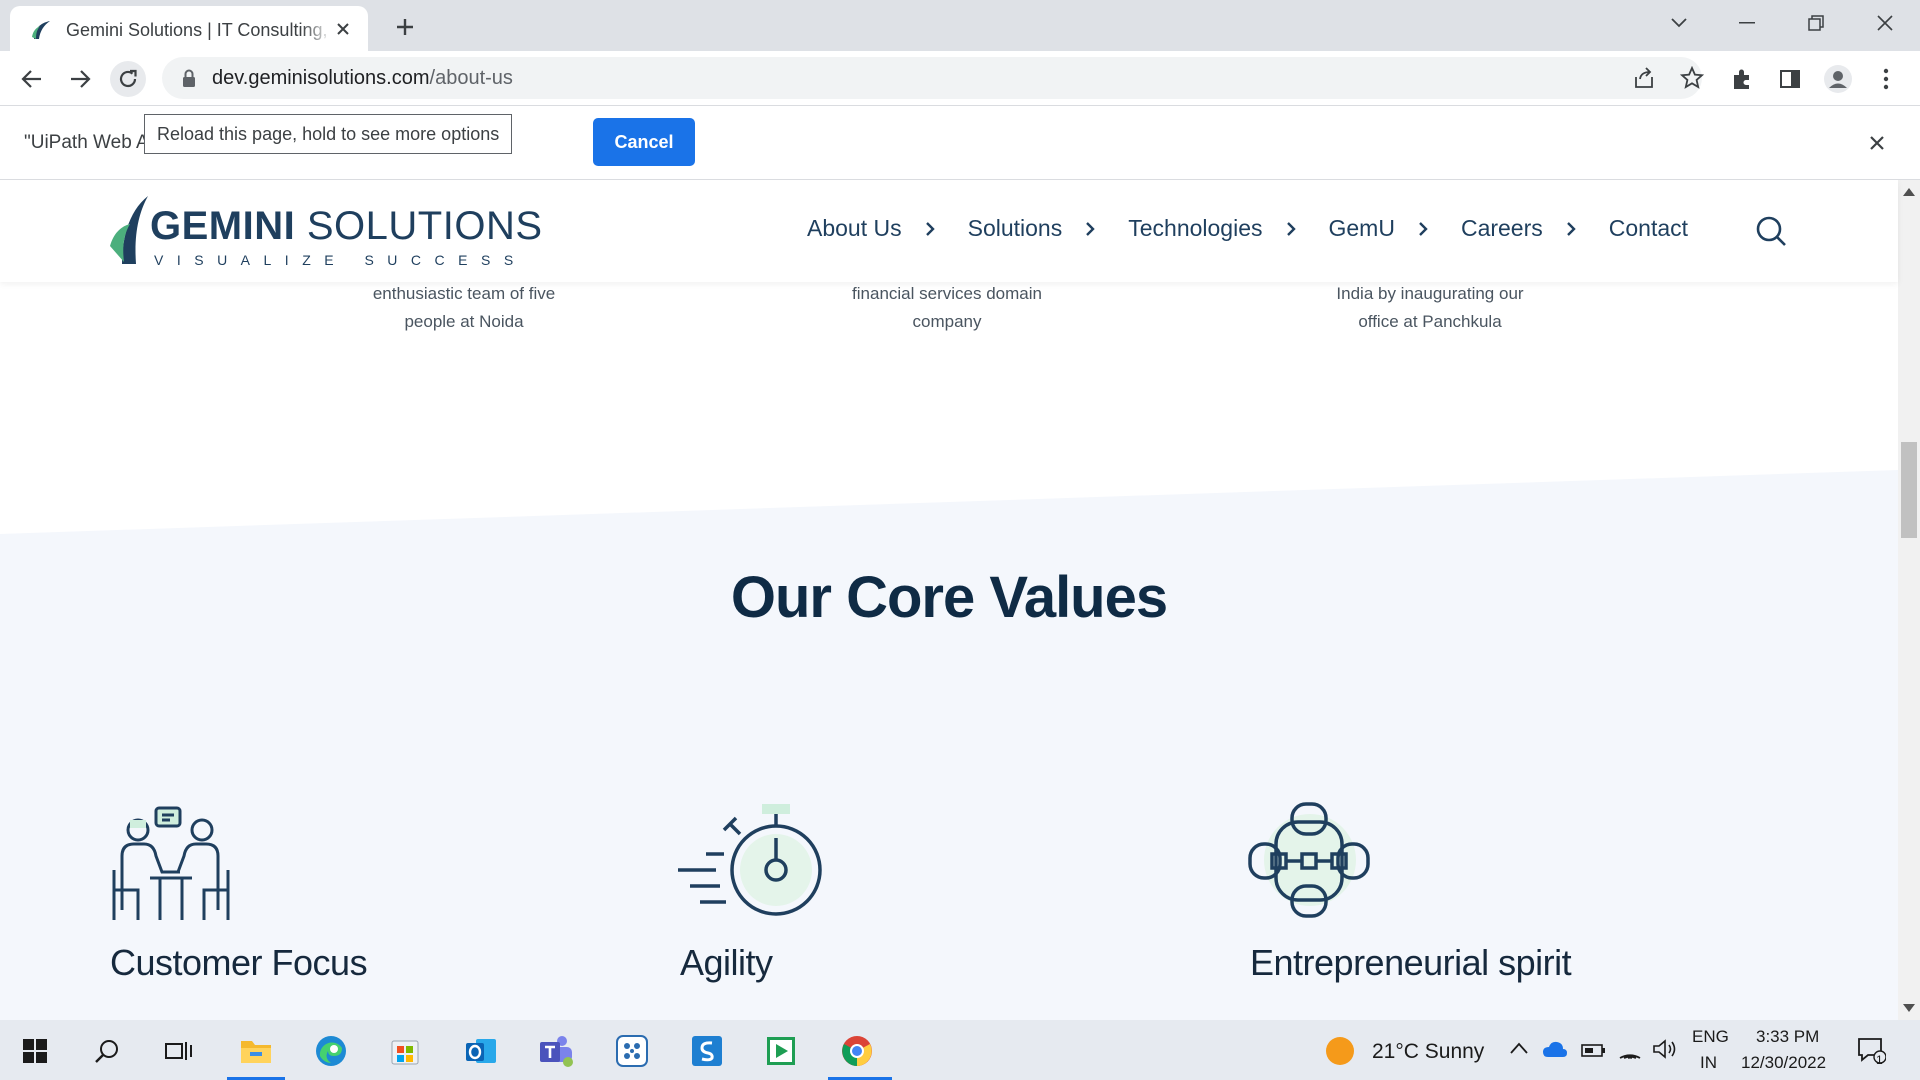 The height and width of the screenshot is (1080, 1920). I want to click on clock-time: 3:33 PM, so click(1787, 1037).